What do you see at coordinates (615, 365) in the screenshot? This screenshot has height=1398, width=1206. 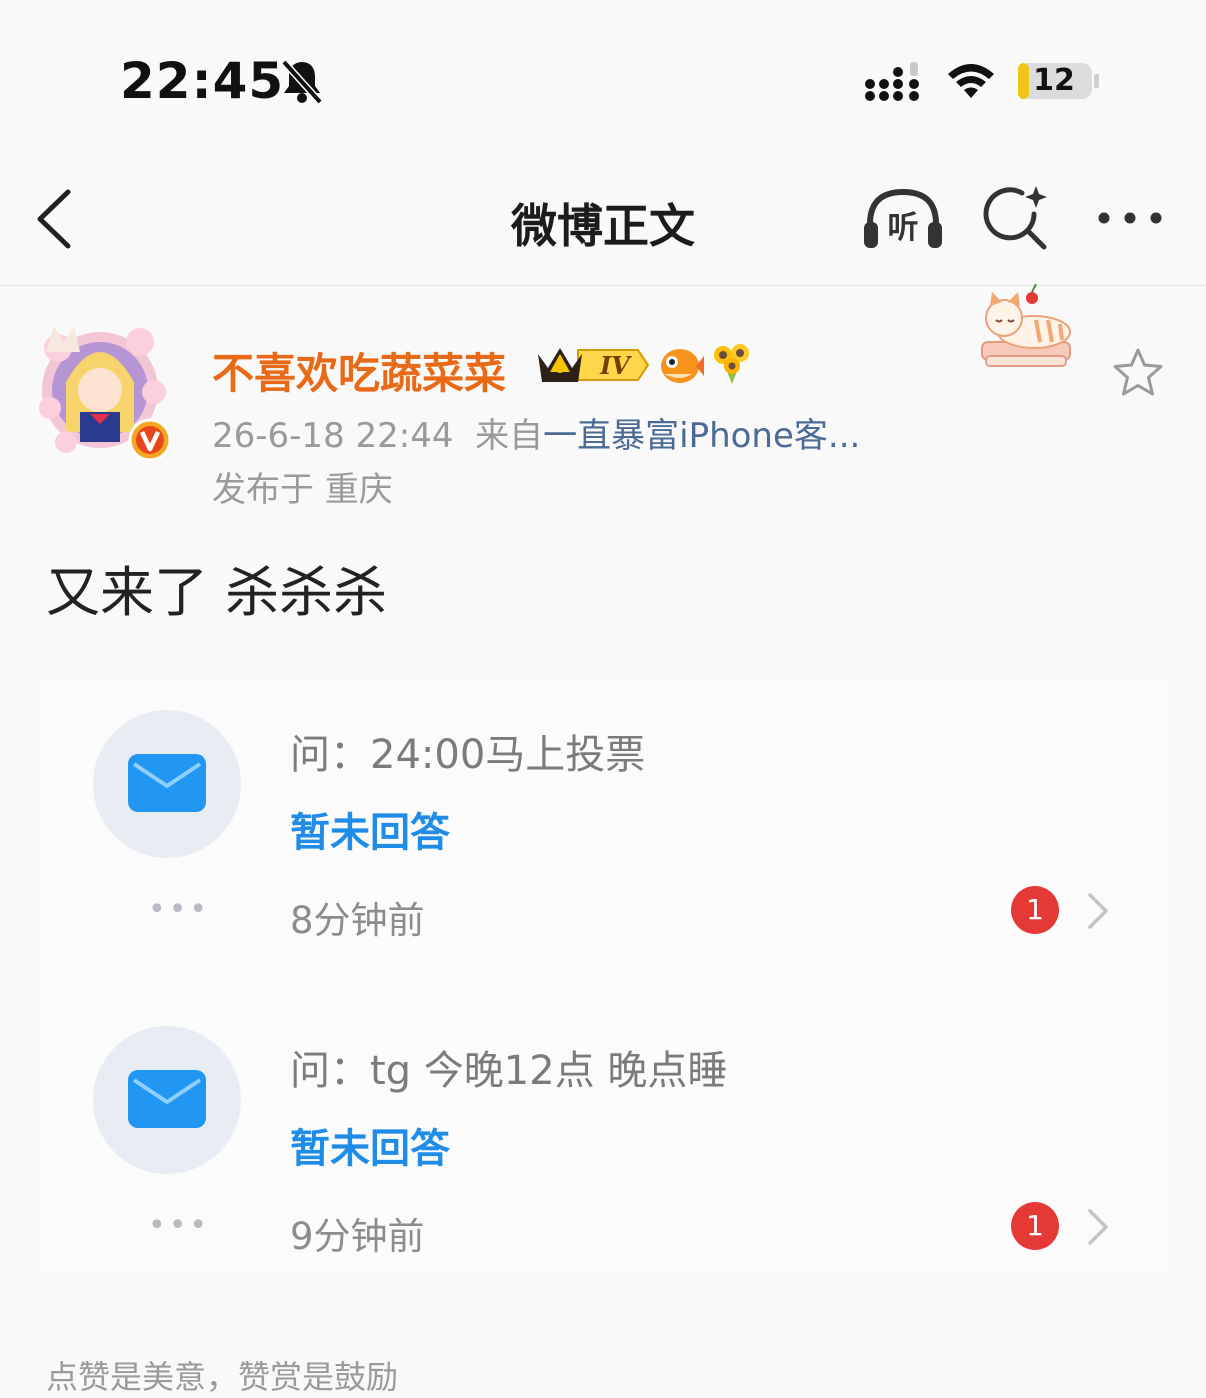 I see `vip-level: IV` at bounding box center [615, 365].